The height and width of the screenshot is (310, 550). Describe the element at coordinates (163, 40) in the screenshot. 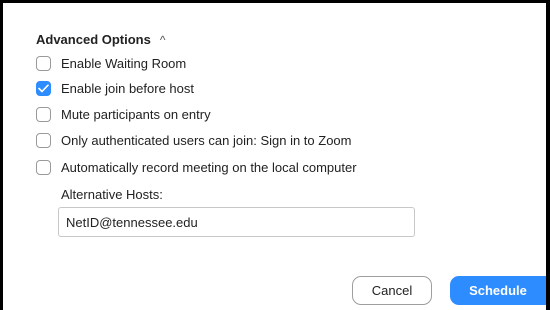

I see `chevron-up-icon: ^` at that location.